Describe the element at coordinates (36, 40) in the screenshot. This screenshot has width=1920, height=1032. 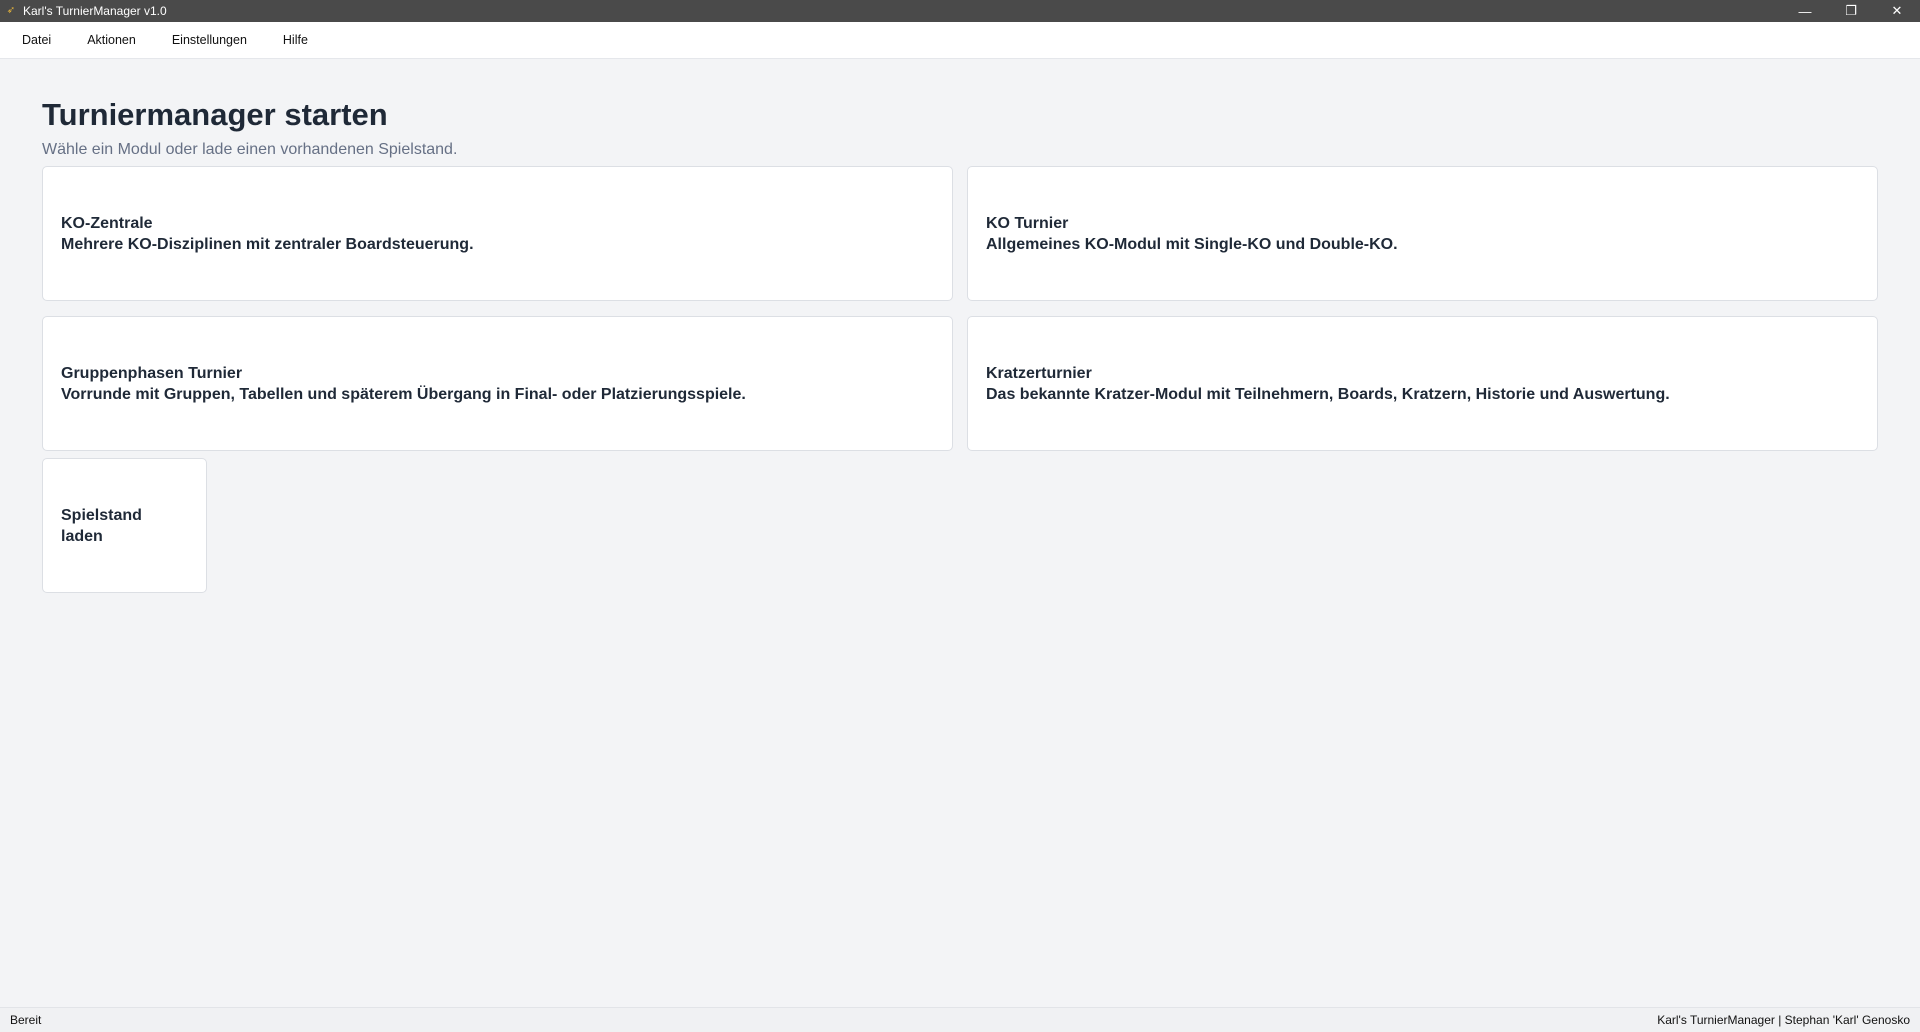
I see `menu-datei: Datei` at that location.